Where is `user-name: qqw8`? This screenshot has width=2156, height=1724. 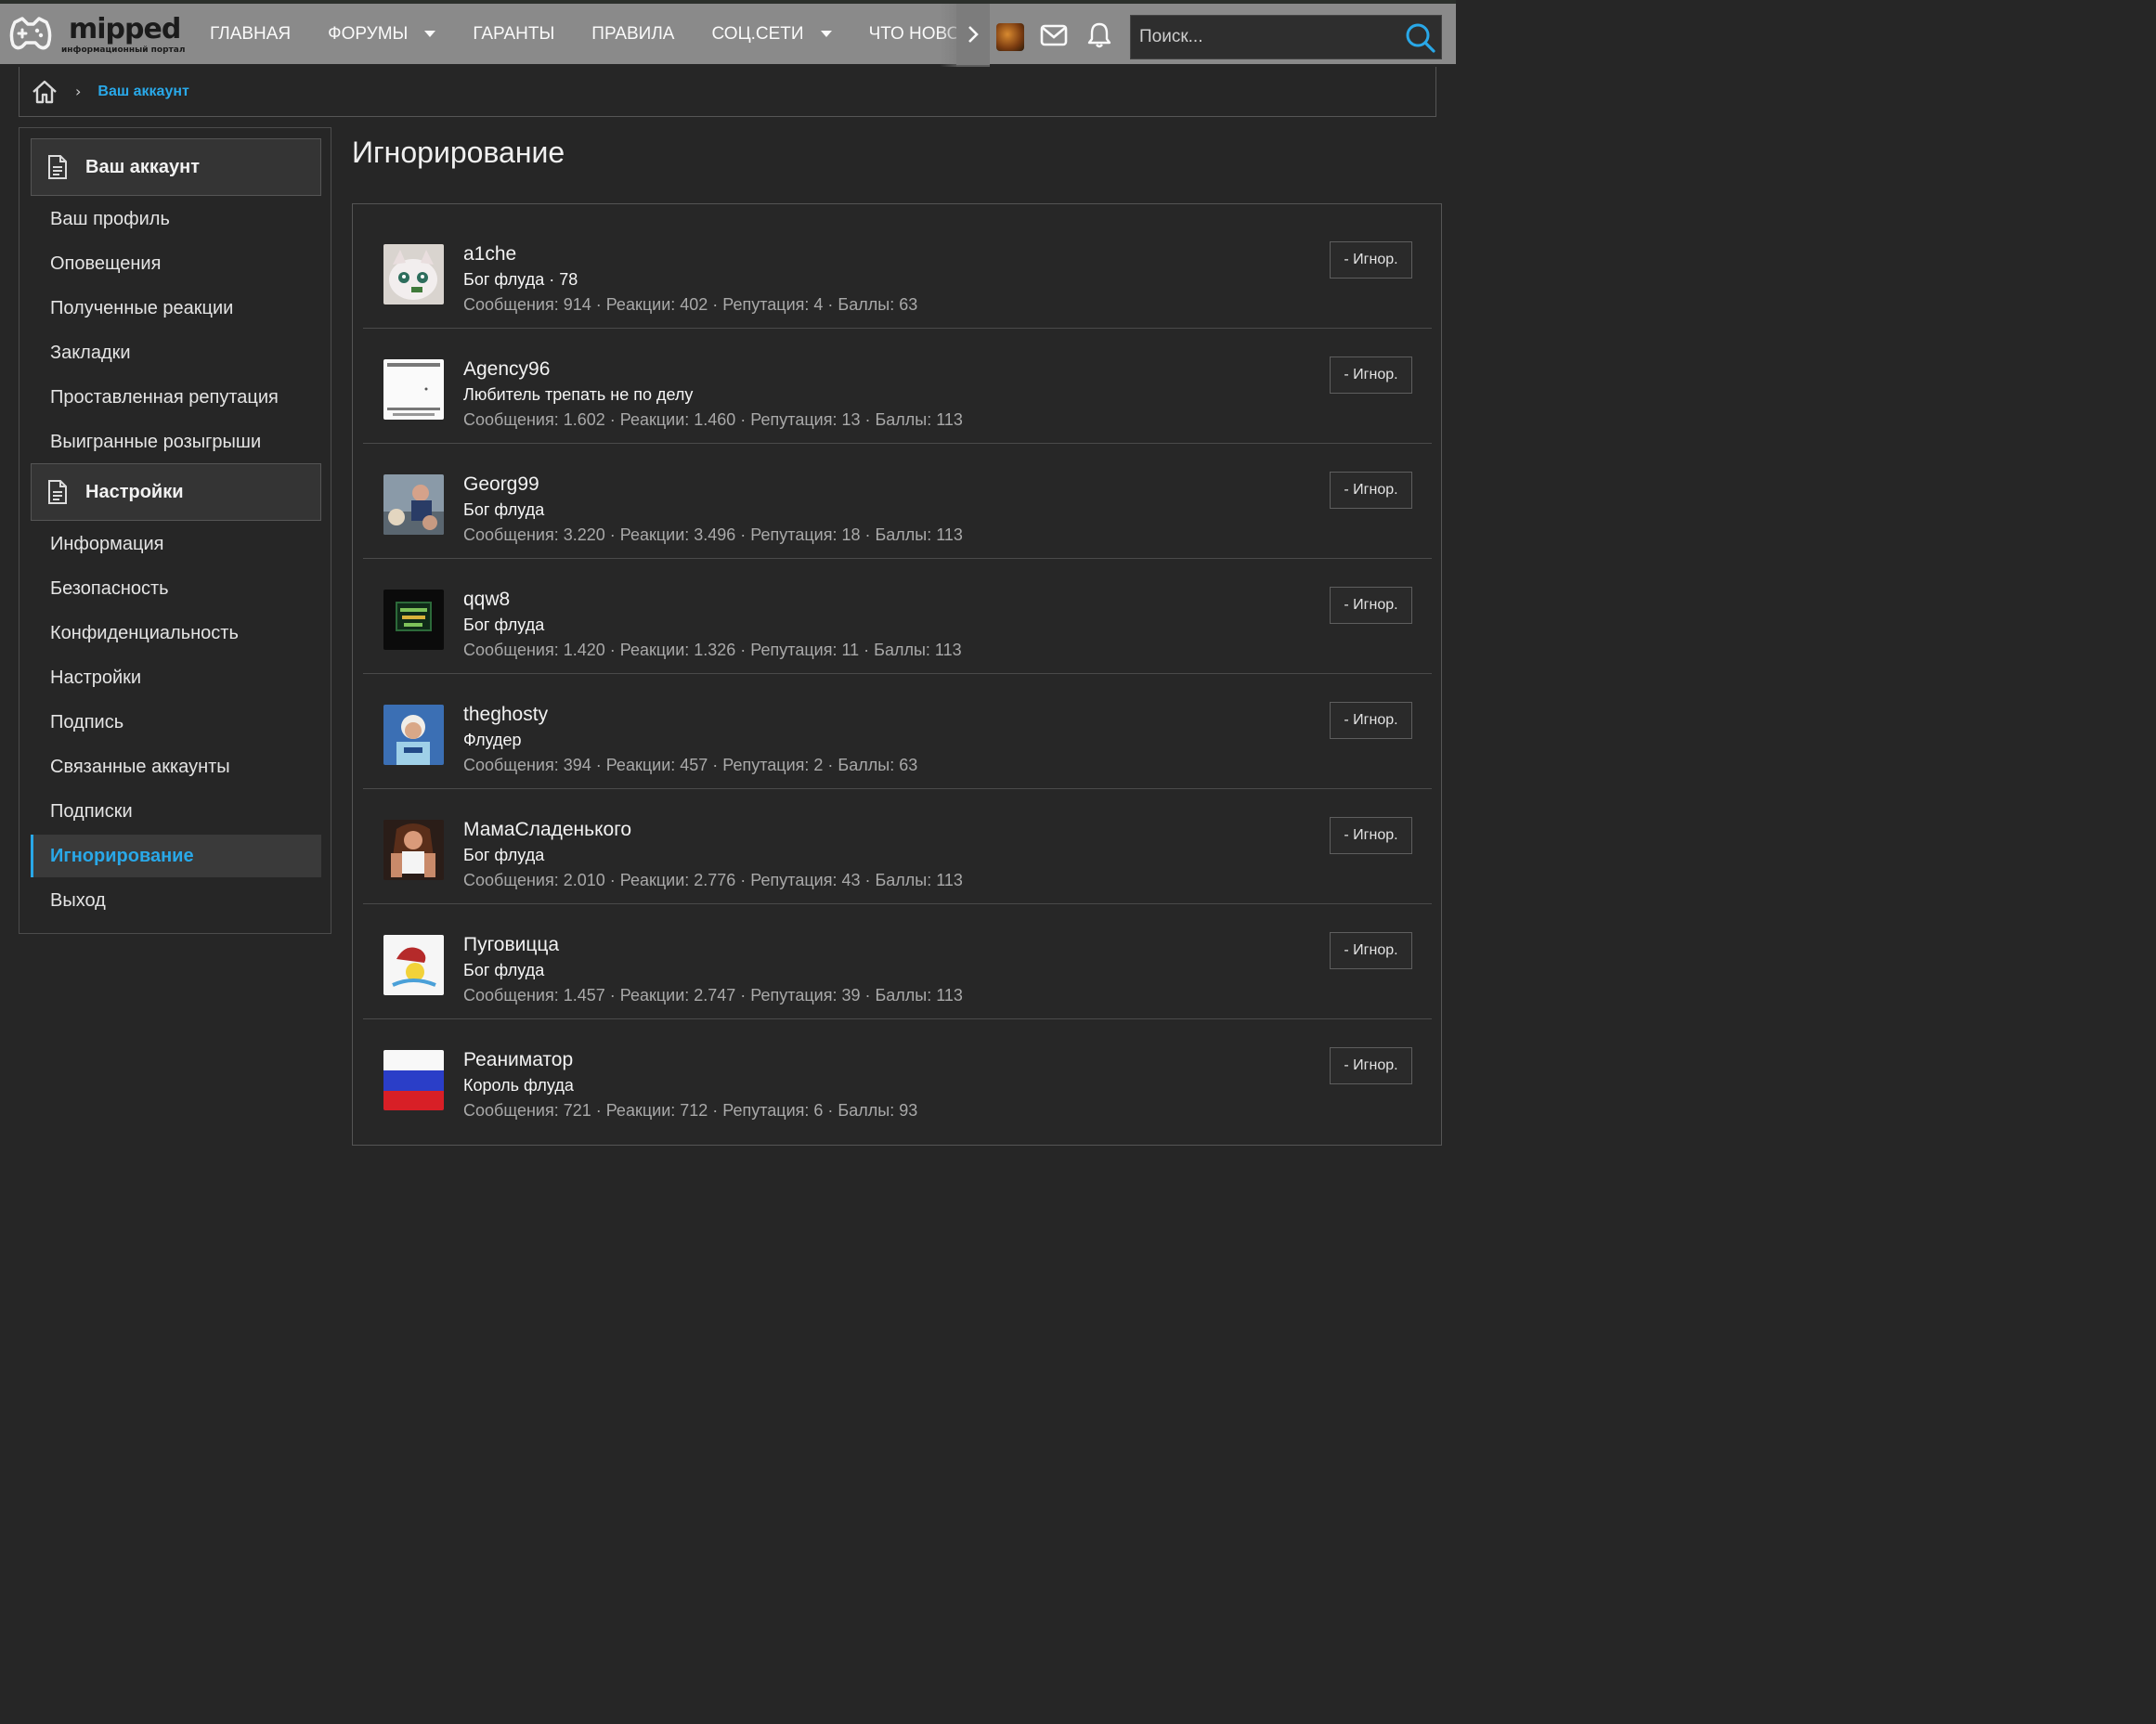
user-name: qqw8 is located at coordinates (486, 600).